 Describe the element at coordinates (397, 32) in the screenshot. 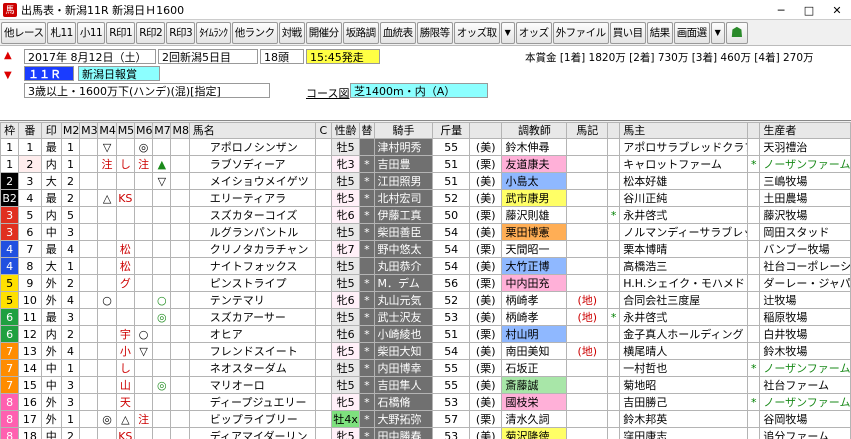

I see `toolbar-button-11: 血統表` at that location.